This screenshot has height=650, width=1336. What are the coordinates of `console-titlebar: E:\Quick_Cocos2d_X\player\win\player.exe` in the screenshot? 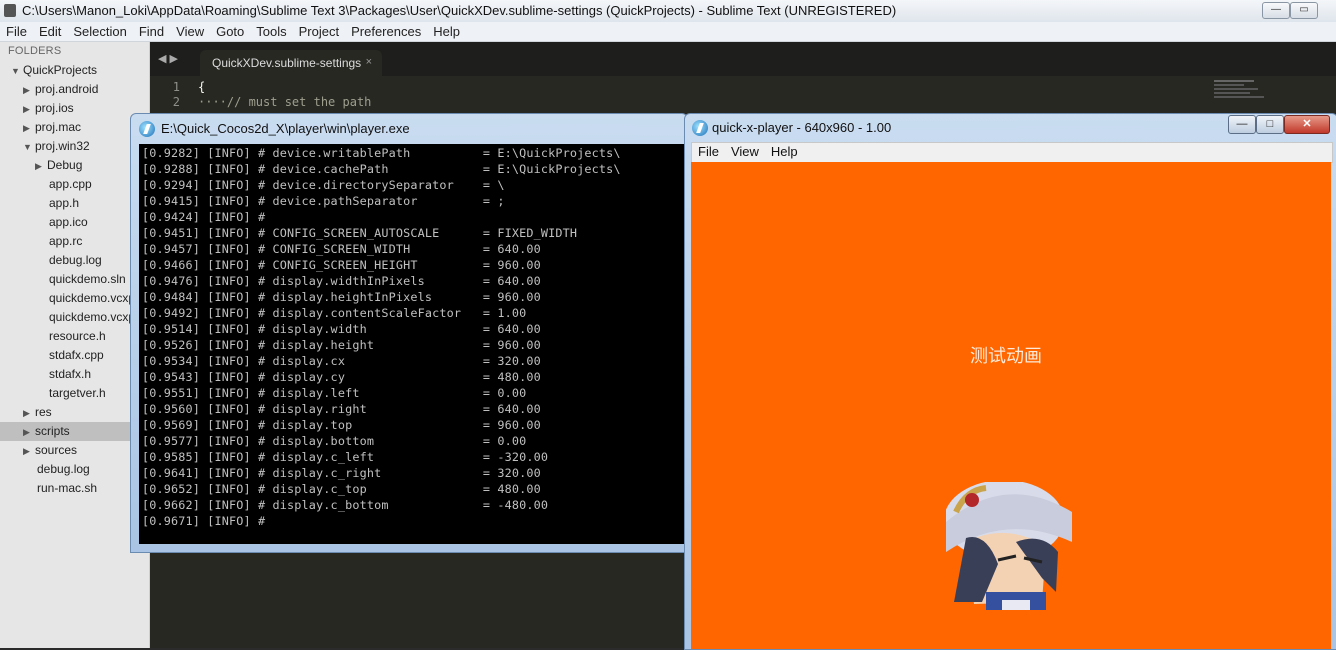 It's located at (409, 128).